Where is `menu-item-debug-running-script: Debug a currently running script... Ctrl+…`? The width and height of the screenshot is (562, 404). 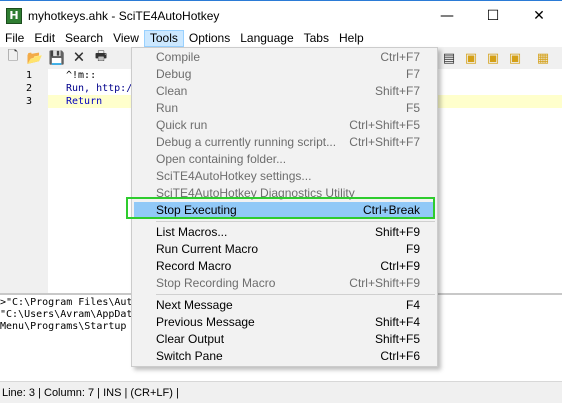
menu-item-debug-running-script: Debug a currently running script... Ctrl+… is located at coordinates (284, 142).